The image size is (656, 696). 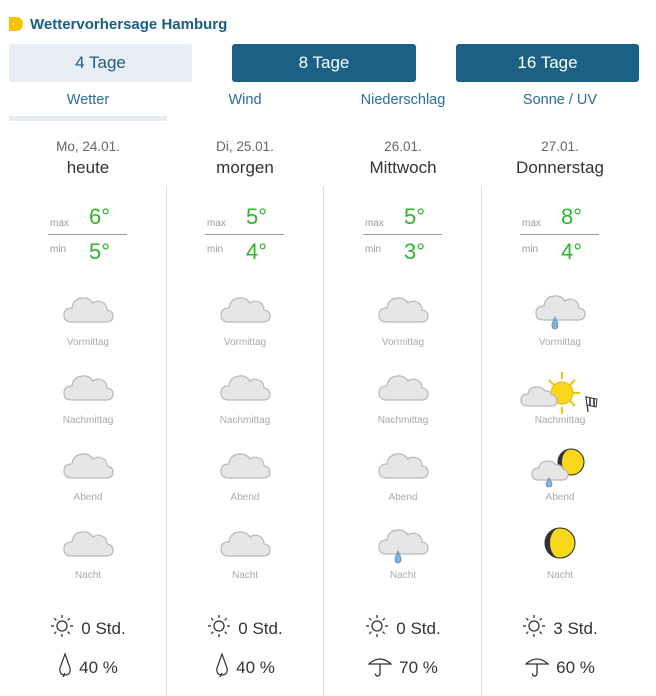 What do you see at coordinates (560, 545) in the screenshot?
I see `moon-icon` at bounding box center [560, 545].